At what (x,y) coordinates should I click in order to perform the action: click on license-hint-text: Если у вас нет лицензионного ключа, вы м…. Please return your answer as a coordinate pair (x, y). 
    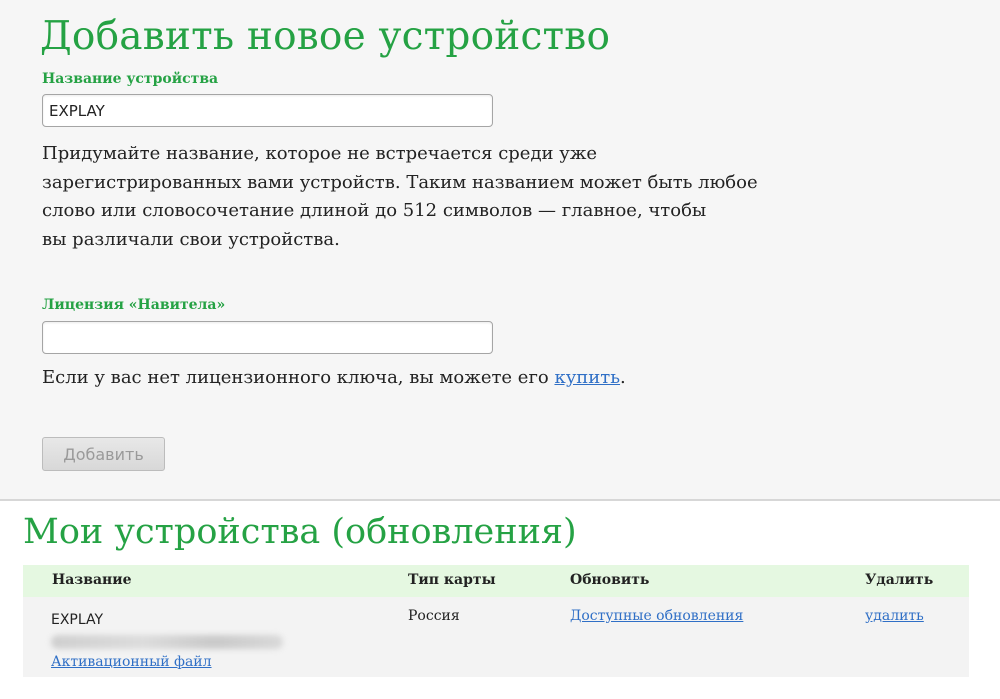
    Looking at the image, I should click on (298, 377).